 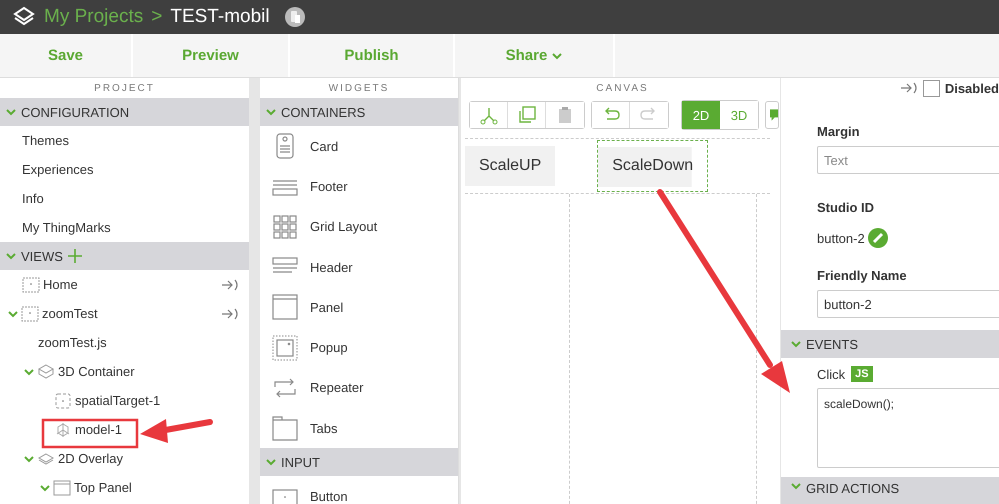 I want to click on section-header: INPUT, so click(x=300, y=462).